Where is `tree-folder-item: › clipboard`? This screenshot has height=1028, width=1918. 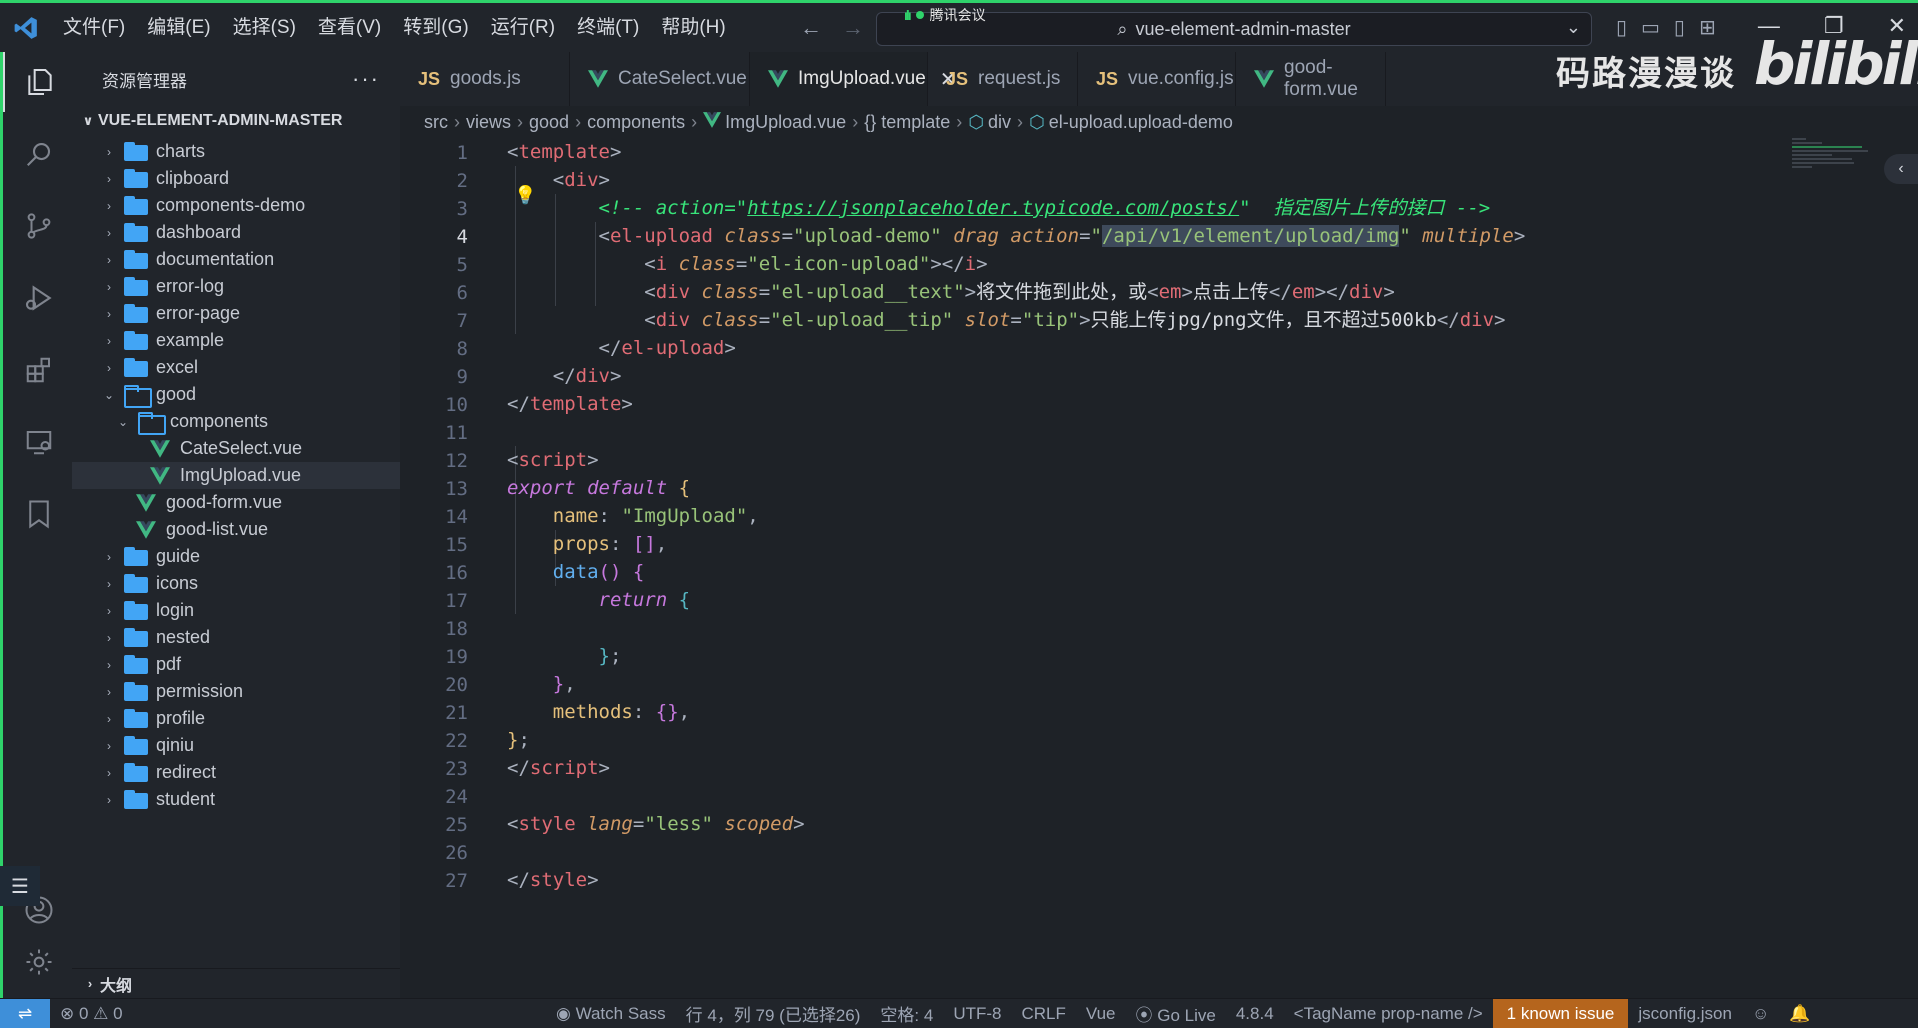 tree-folder-item: › clipboard is located at coordinates (236, 178).